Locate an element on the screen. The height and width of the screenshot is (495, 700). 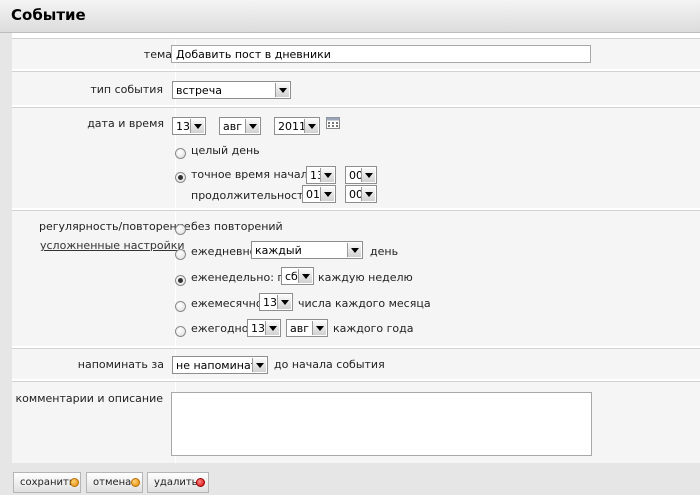
event-type-select: встреча is located at coordinates (231, 90).